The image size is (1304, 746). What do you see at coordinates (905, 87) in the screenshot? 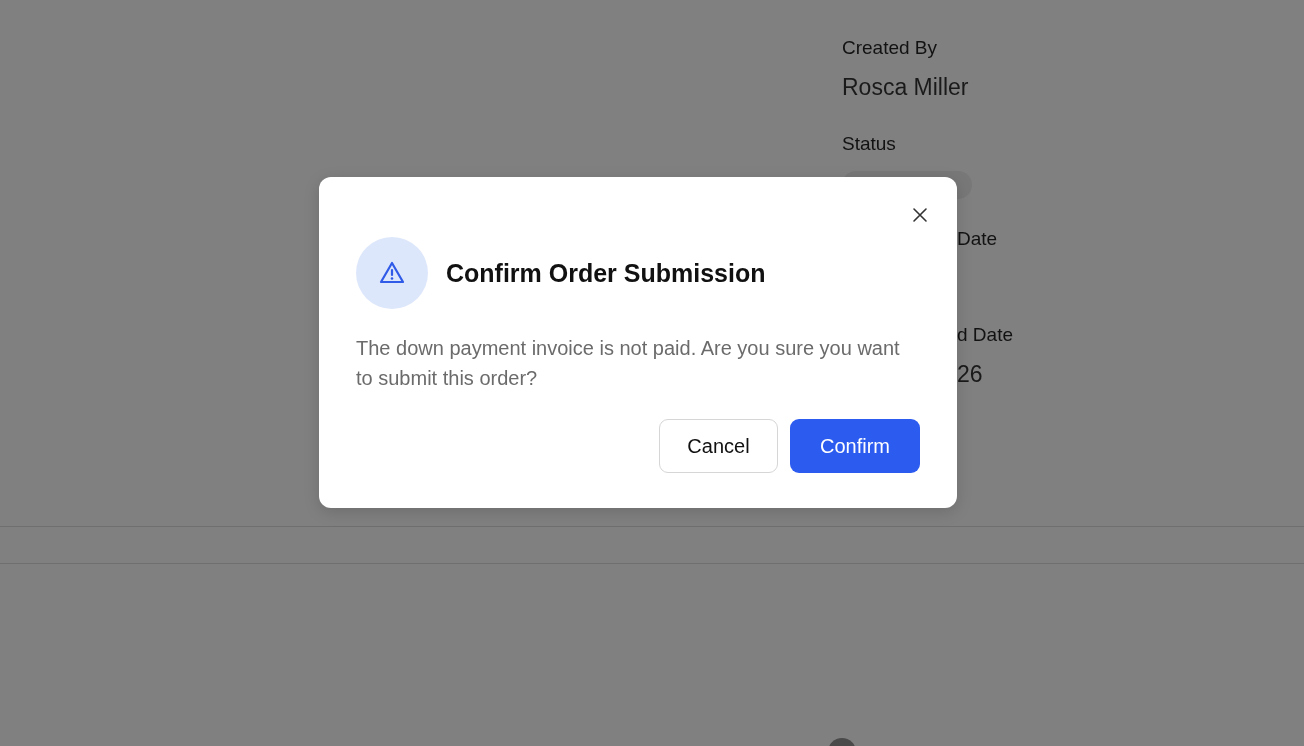
I see `field-value: Rosca Miller` at bounding box center [905, 87].